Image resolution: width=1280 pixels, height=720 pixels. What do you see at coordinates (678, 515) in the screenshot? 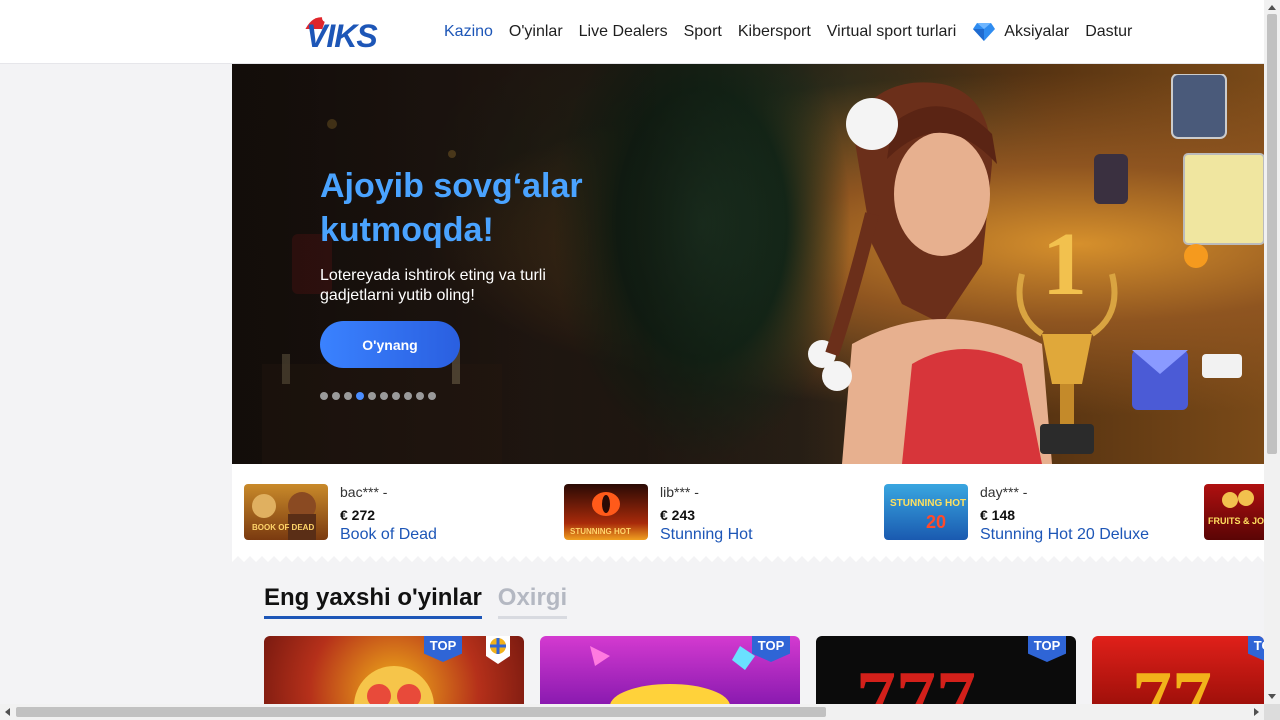
I see `winner-amount: € 243` at bounding box center [678, 515].